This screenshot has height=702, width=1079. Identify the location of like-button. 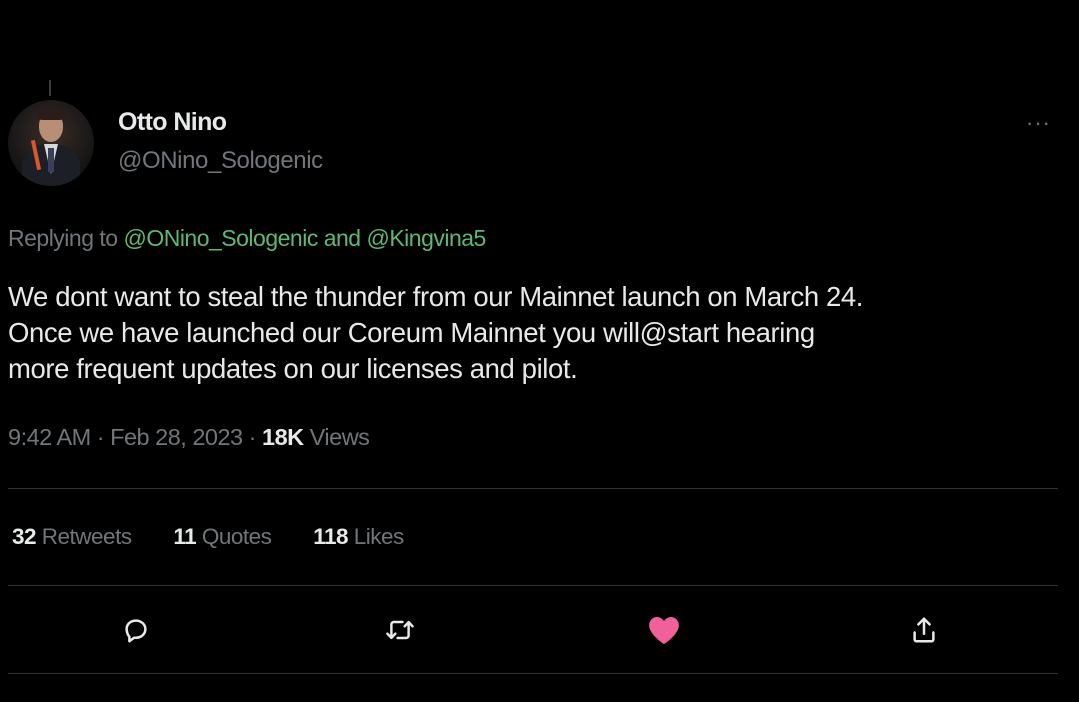
(664, 630).